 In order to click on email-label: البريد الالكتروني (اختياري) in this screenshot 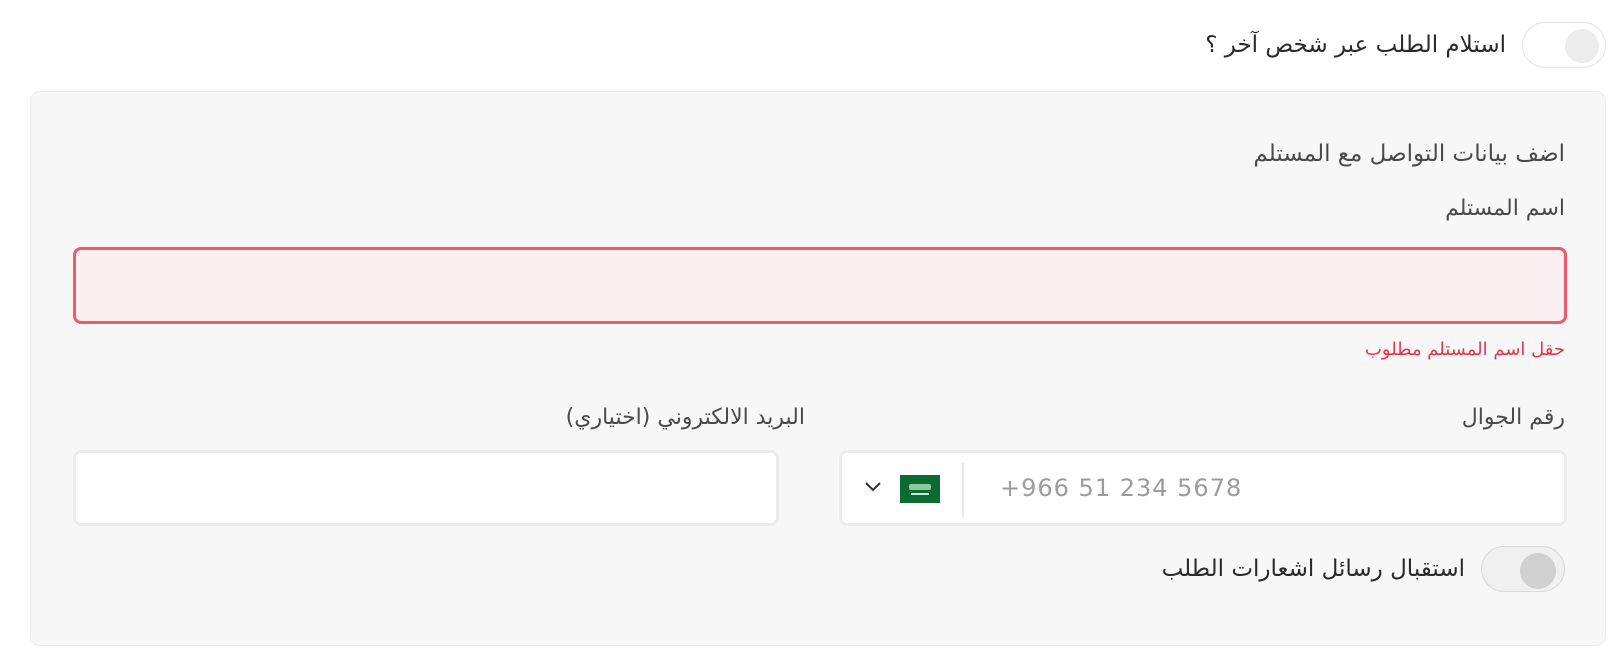, I will do `click(685, 417)`.